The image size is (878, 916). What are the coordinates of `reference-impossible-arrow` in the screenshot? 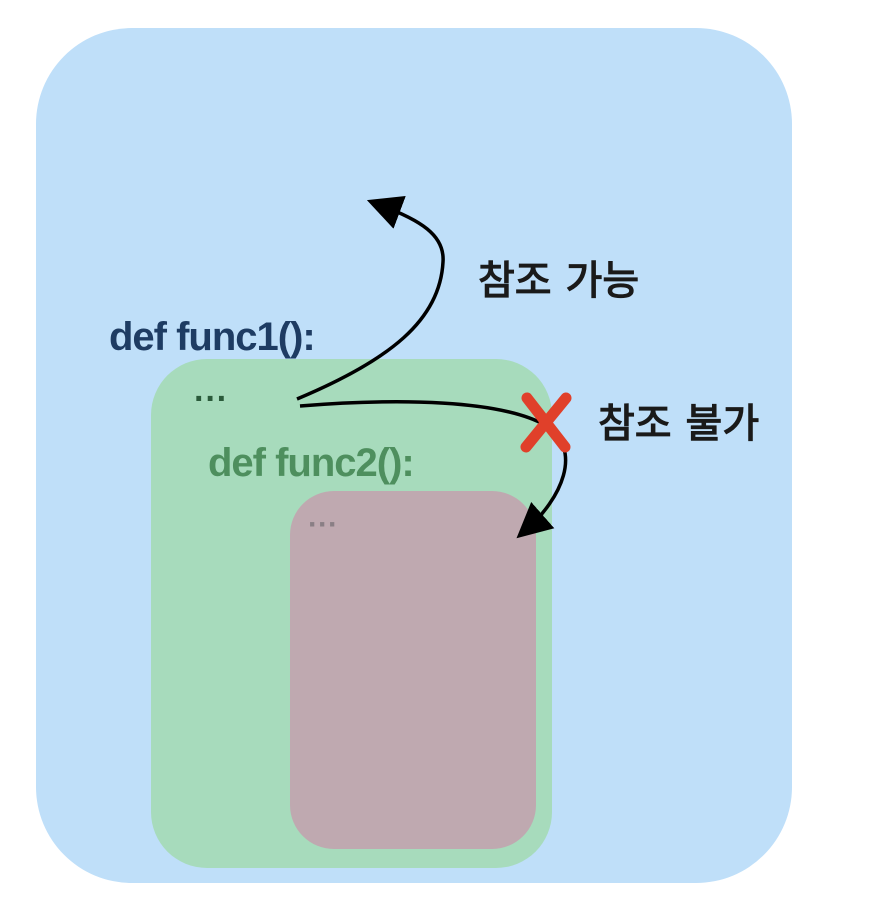 It's located at (433, 469).